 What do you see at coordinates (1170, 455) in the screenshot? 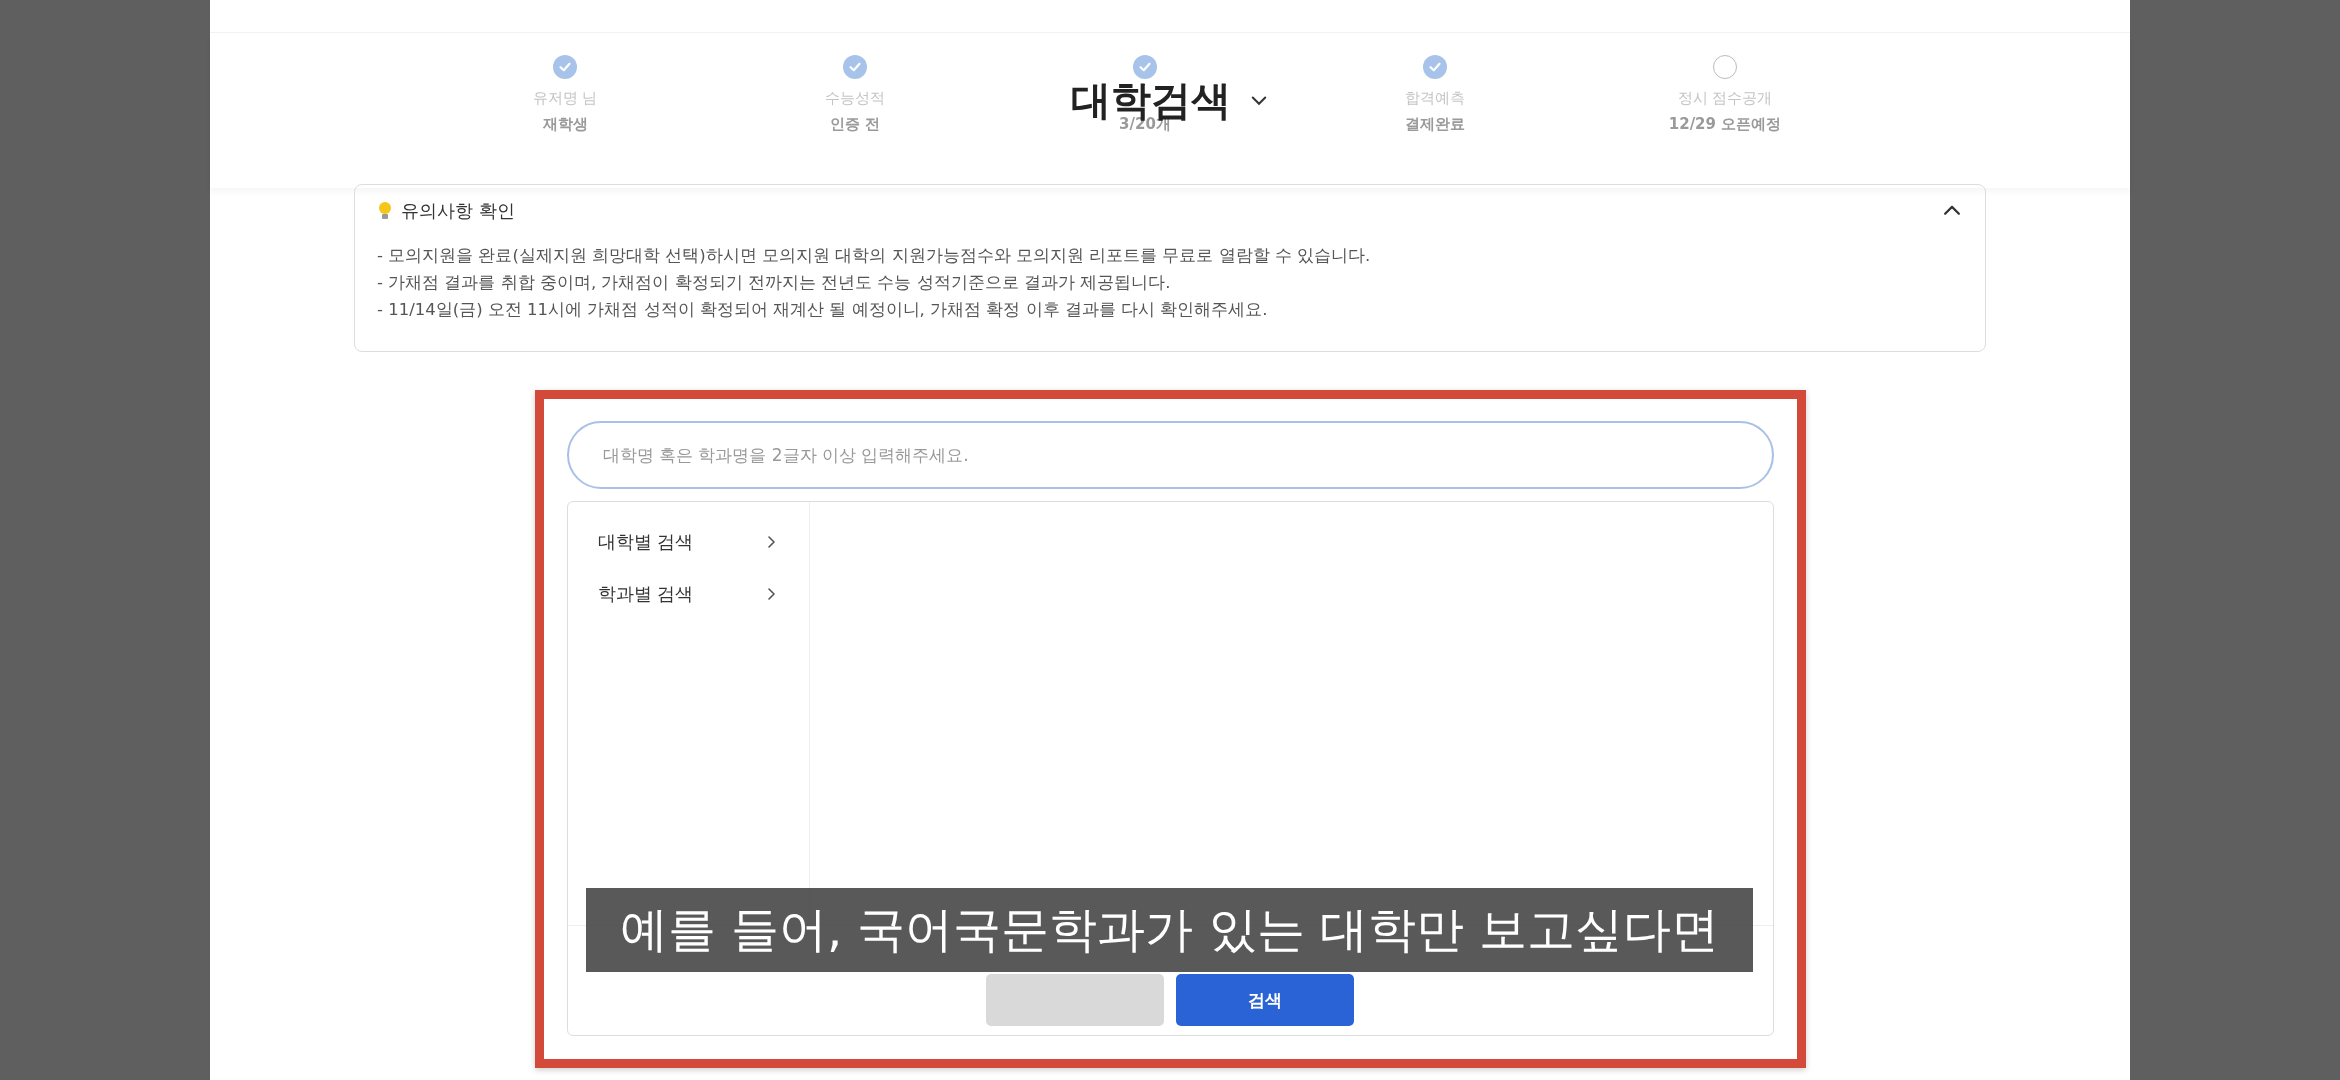
I see `search-field: 대학명 혹은 학과명을 2글자 이상 입력해주세요.` at bounding box center [1170, 455].